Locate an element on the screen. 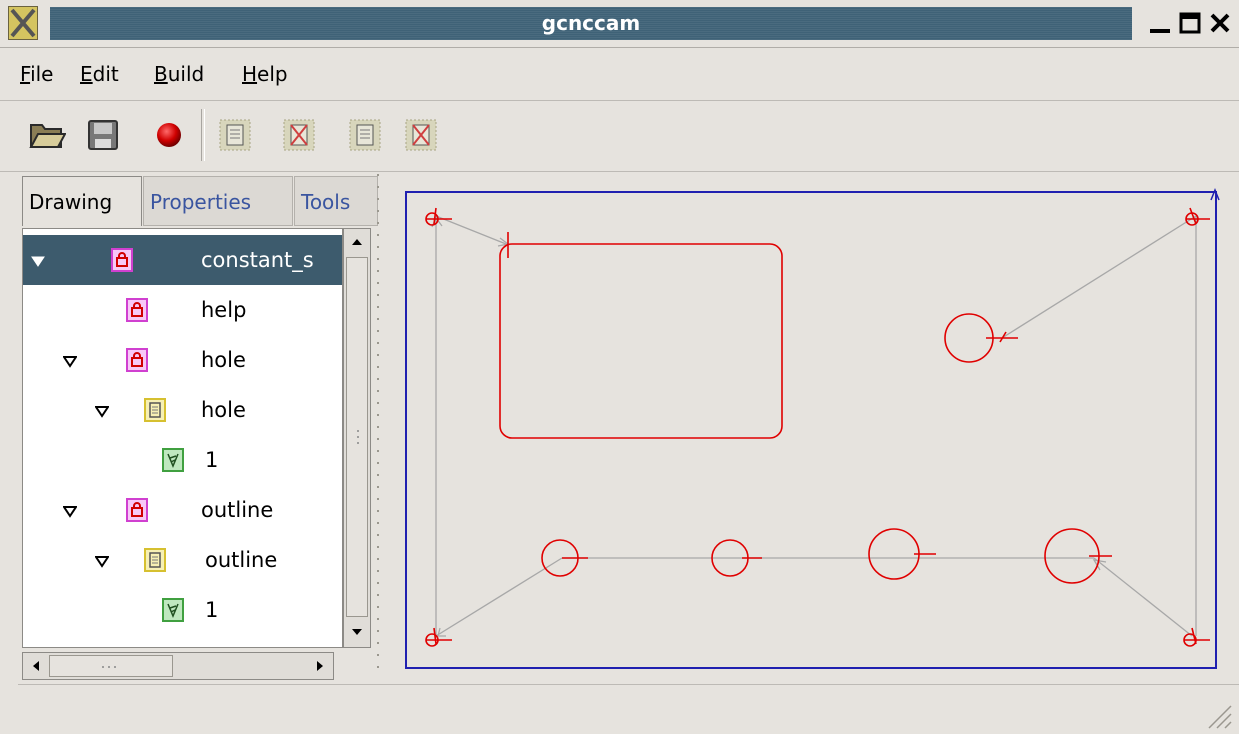  save-icon is located at coordinates (103, 135).